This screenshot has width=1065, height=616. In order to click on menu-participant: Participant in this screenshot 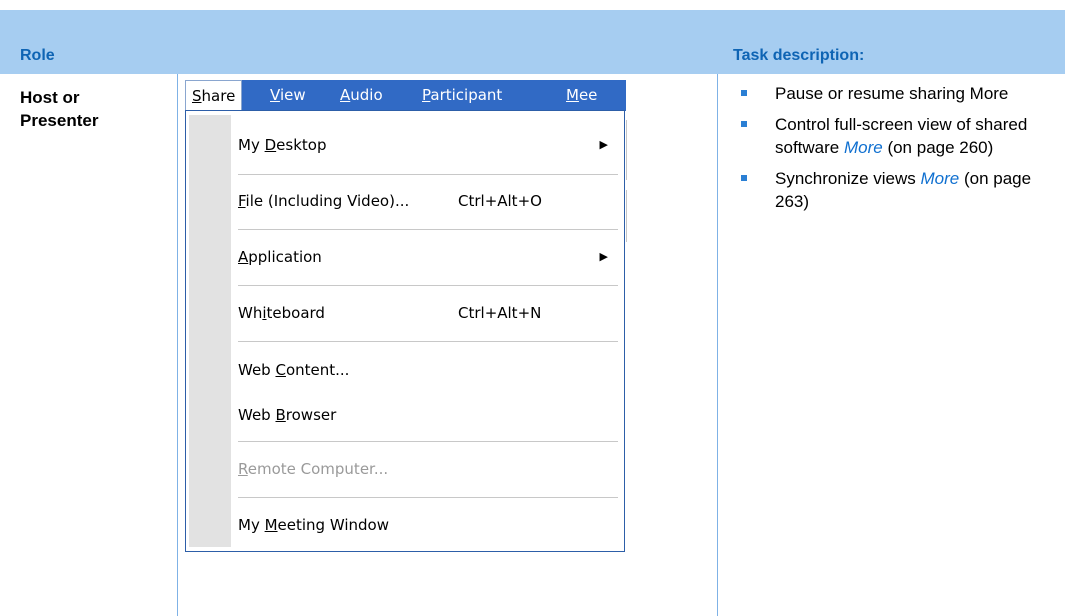, I will do `click(462, 95)`.